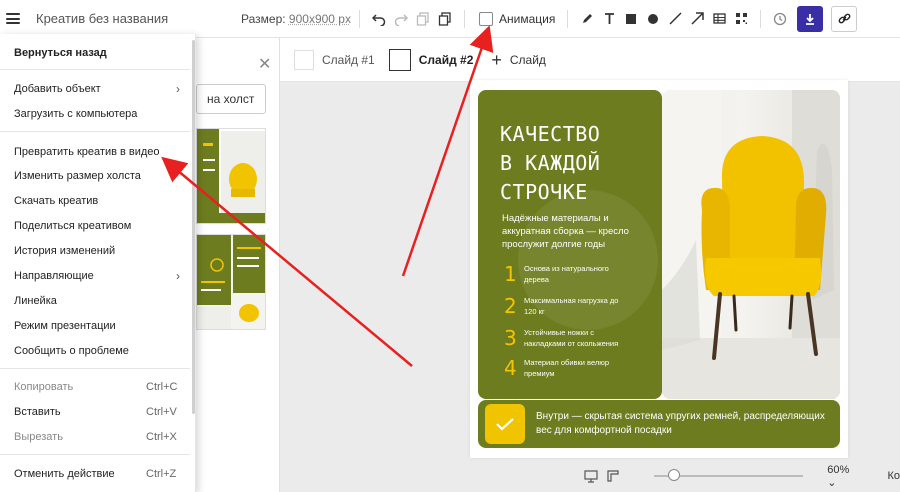  What do you see at coordinates (401, 19) in the screenshot?
I see `redo-icon` at bounding box center [401, 19].